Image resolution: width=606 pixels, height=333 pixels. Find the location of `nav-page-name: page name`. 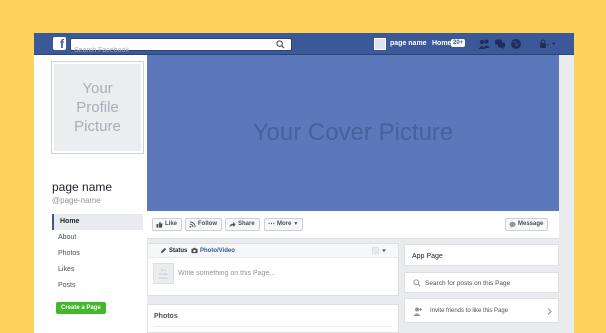

nav-page-name: page name is located at coordinates (408, 43).